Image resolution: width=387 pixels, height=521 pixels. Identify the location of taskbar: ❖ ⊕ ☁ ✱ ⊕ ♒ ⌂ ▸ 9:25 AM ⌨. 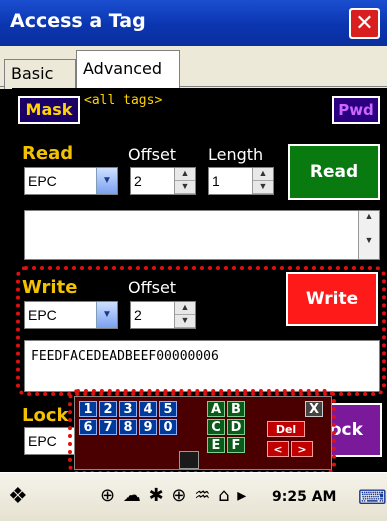
(193, 496).